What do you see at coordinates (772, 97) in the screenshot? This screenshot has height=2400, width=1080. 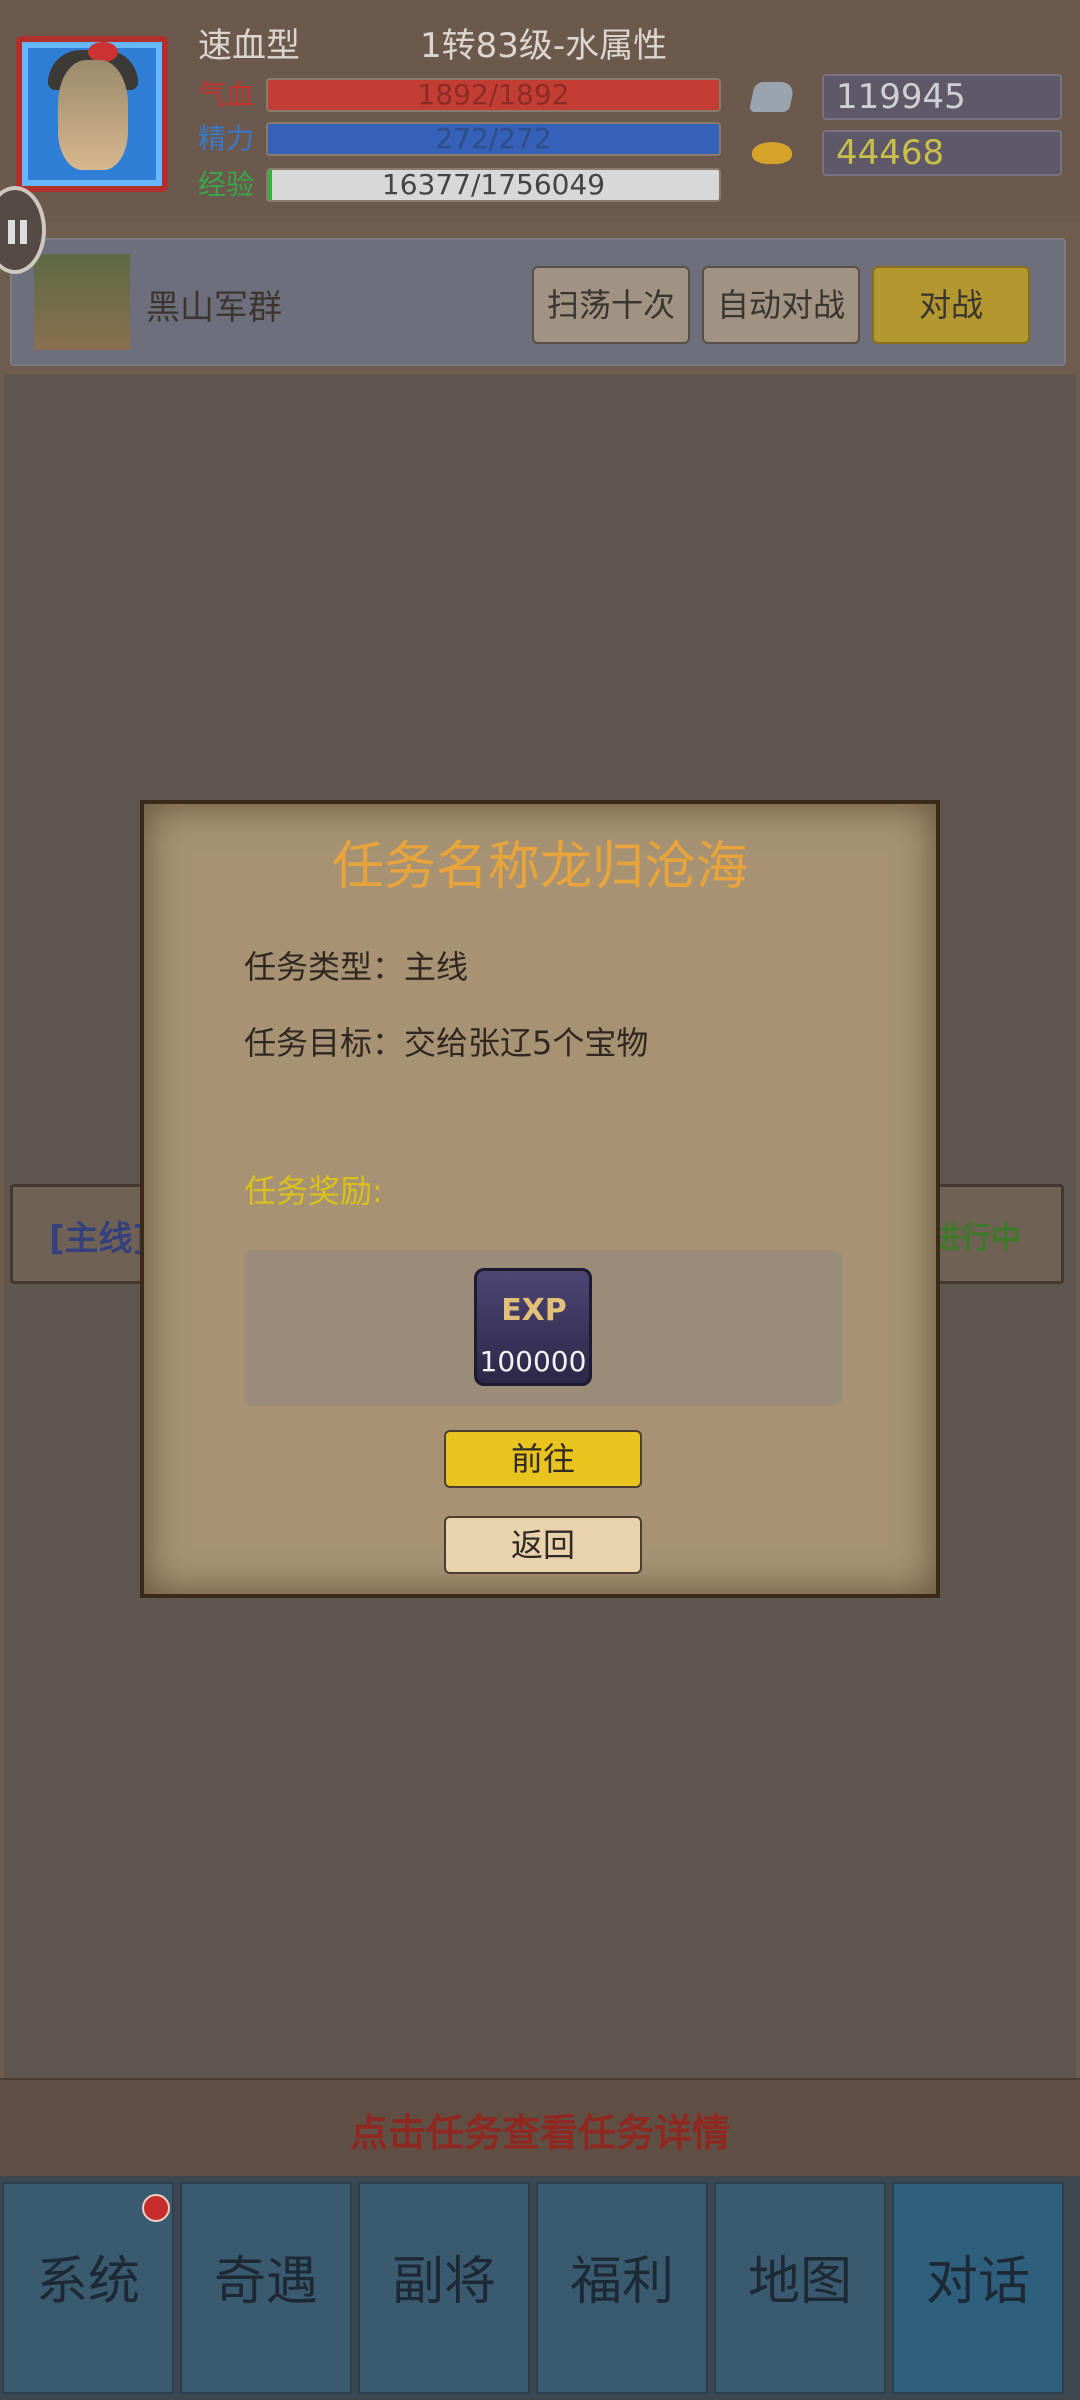 I see `silver-icon` at bounding box center [772, 97].